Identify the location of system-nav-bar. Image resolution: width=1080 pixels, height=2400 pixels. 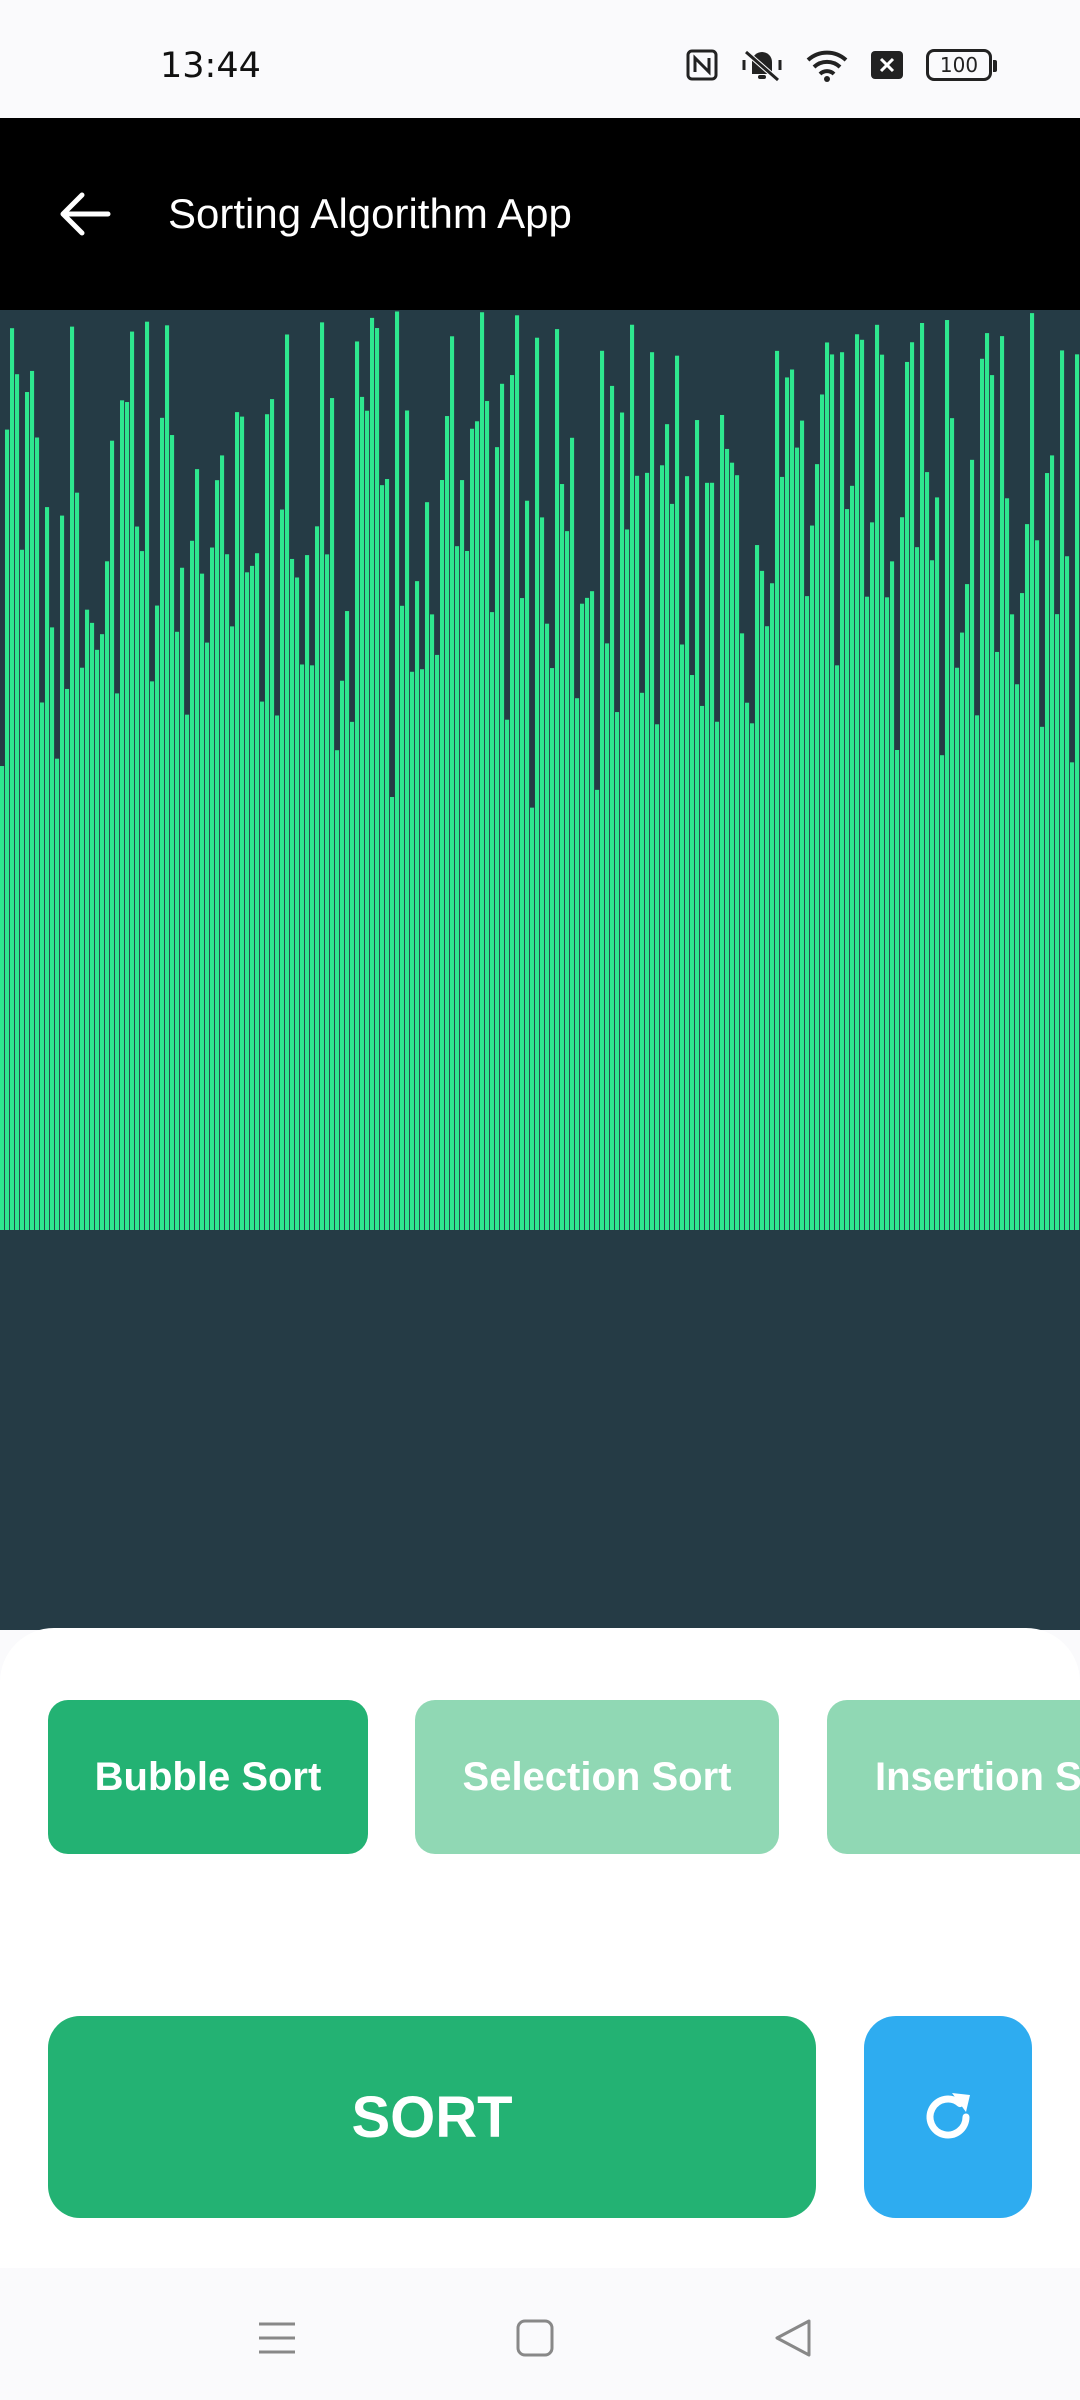
(540, 2334).